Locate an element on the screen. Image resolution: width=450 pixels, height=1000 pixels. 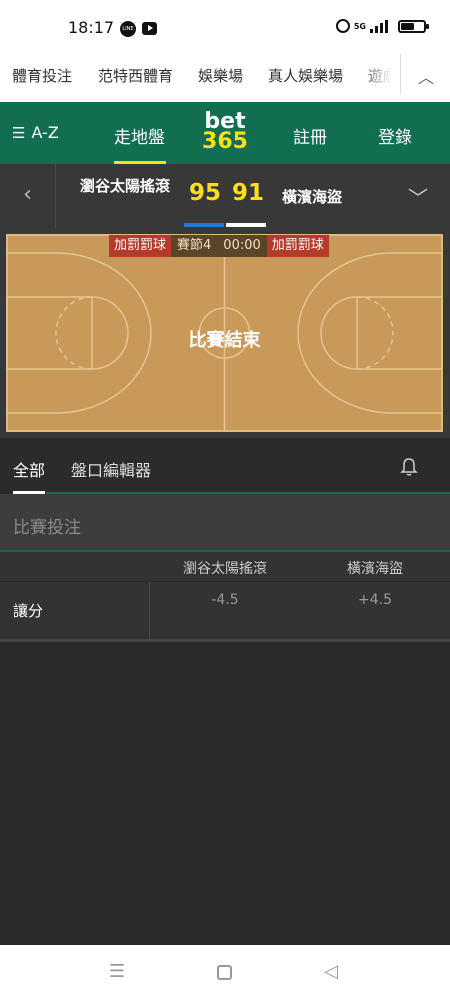
away-team-name: 橫濱海盜 is located at coordinates (312, 197).